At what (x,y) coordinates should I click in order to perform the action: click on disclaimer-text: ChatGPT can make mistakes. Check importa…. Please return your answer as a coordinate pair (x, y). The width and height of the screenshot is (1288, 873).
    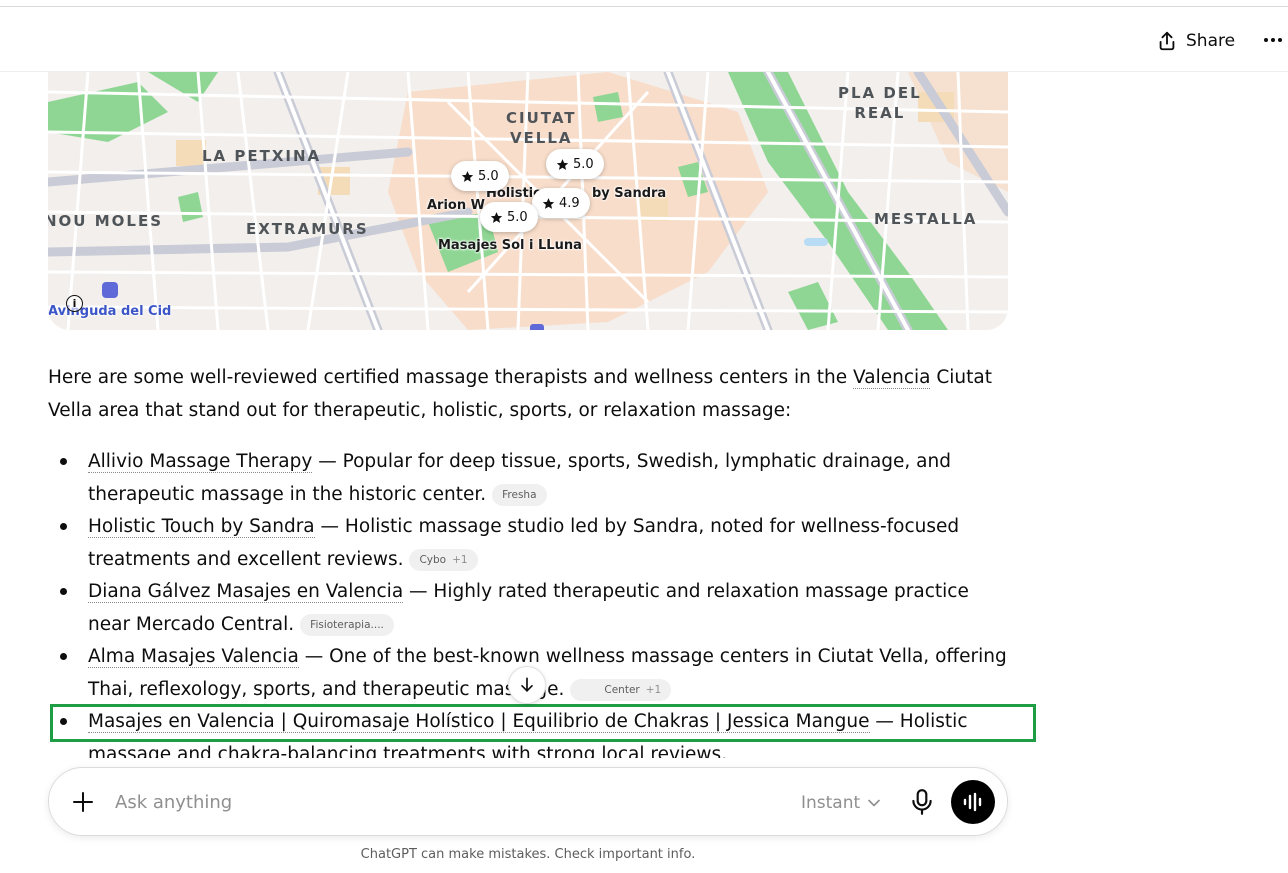
    Looking at the image, I should click on (528, 854).